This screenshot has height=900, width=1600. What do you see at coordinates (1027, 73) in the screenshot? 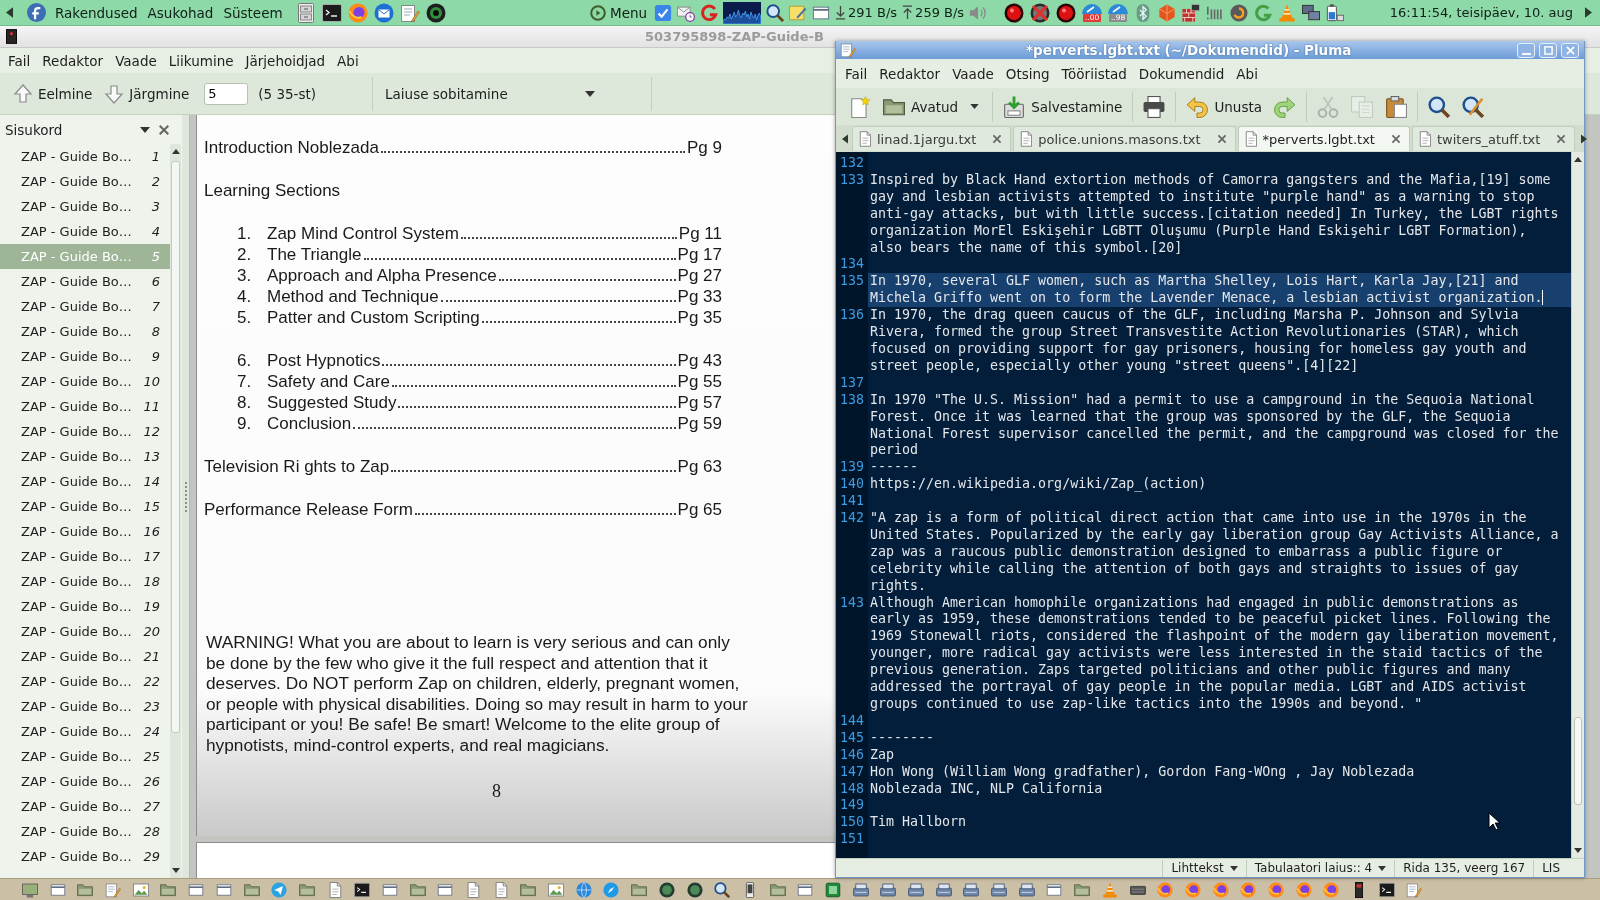
I see `menu-item: Otsing` at bounding box center [1027, 73].